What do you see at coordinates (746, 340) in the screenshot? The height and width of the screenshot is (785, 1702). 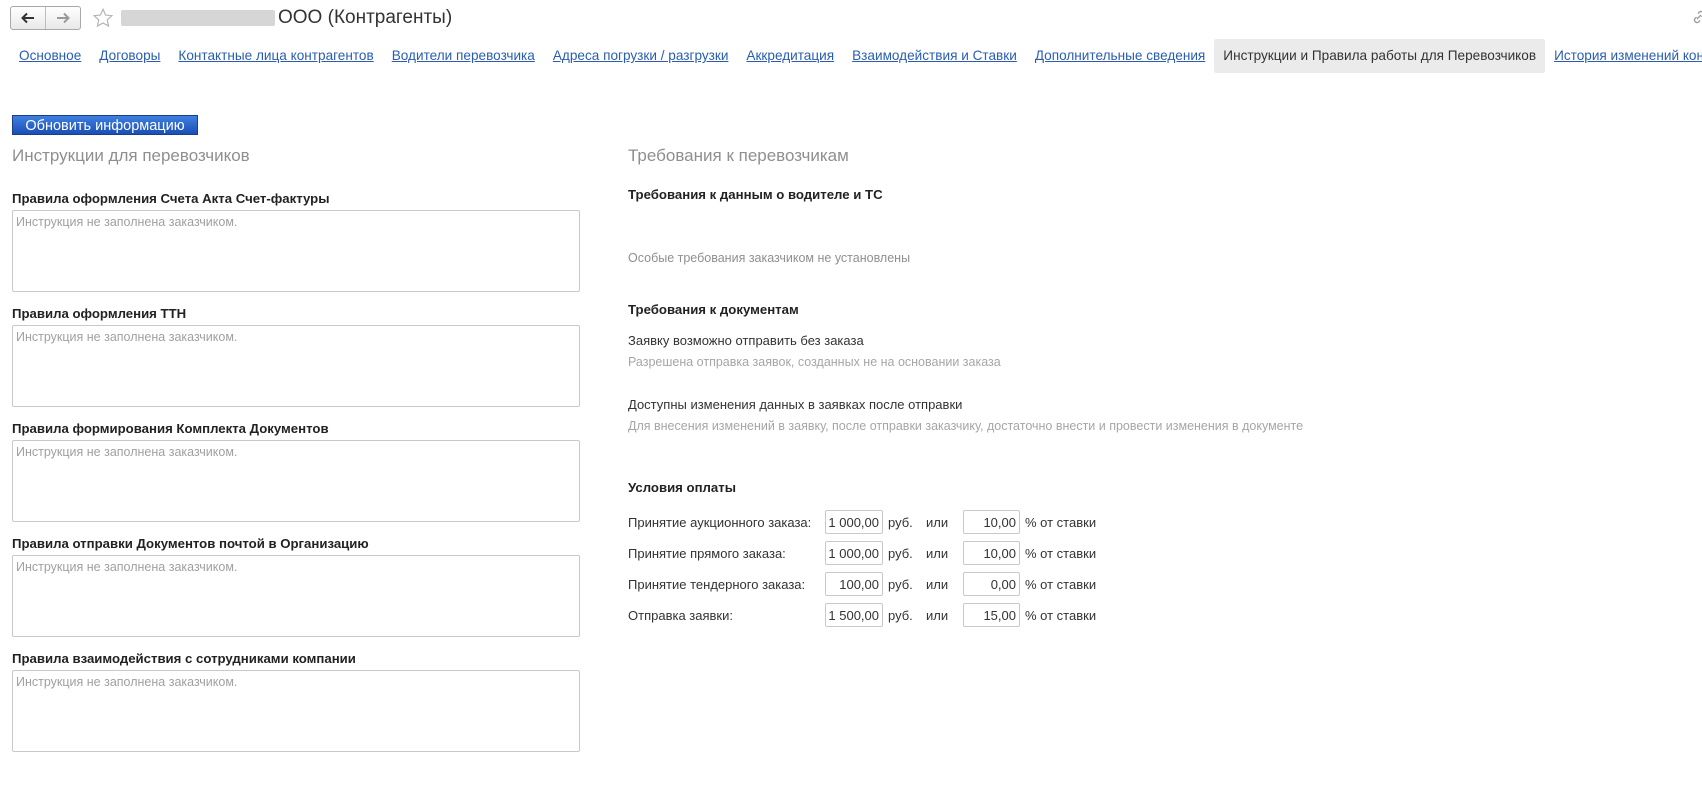 I see `docs-requirement-title: Заявку возможно отправить без заказа` at bounding box center [746, 340].